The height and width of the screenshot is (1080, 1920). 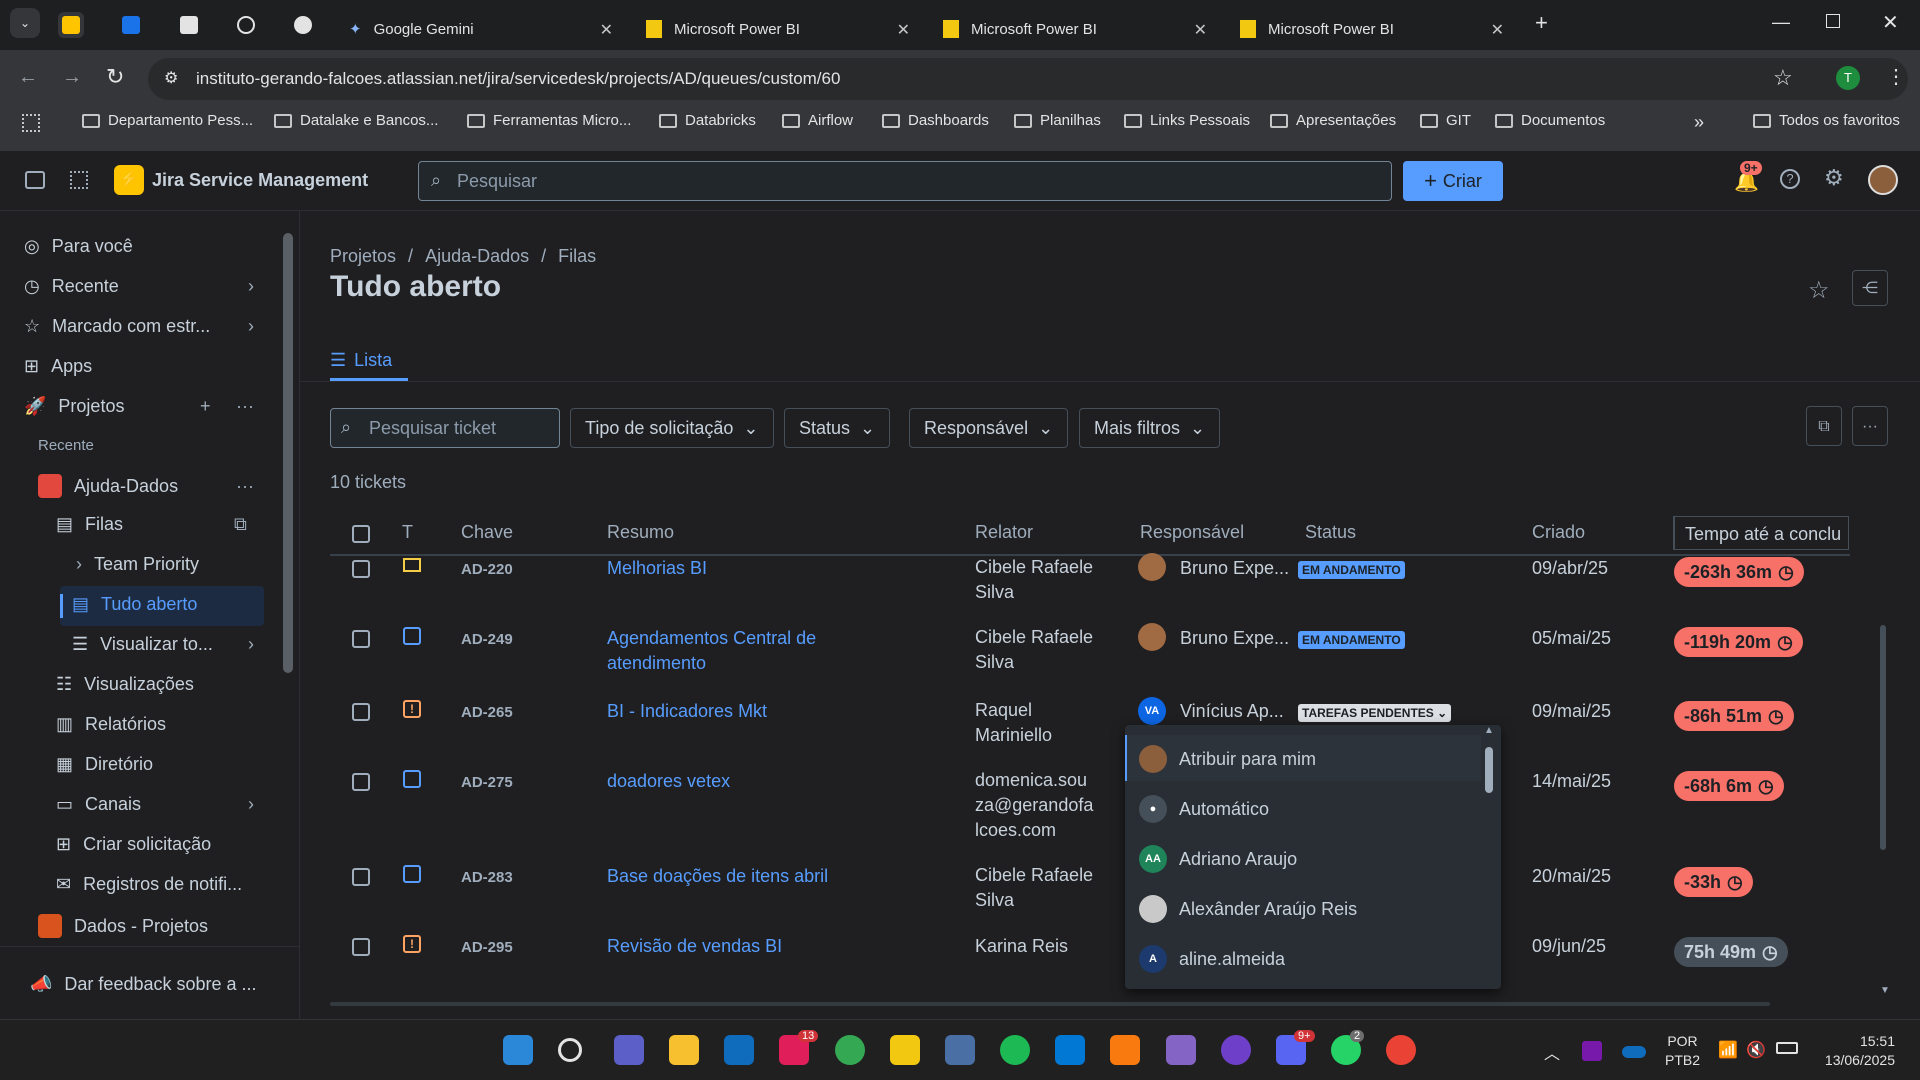 What do you see at coordinates (1333, 120) in the screenshot?
I see `bookmark-folder: Apresentações` at bounding box center [1333, 120].